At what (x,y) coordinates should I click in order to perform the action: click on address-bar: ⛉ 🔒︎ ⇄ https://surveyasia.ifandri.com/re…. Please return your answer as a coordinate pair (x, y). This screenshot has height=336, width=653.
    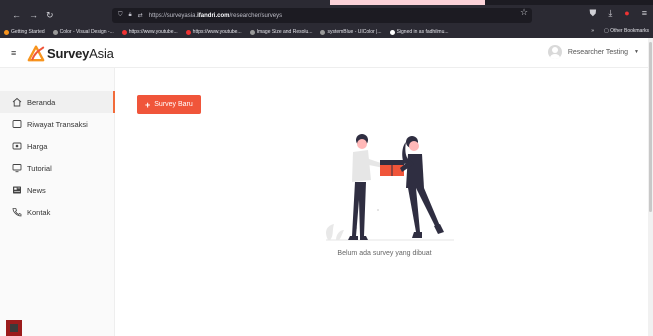
    Looking at the image, I should click on (322, 15).